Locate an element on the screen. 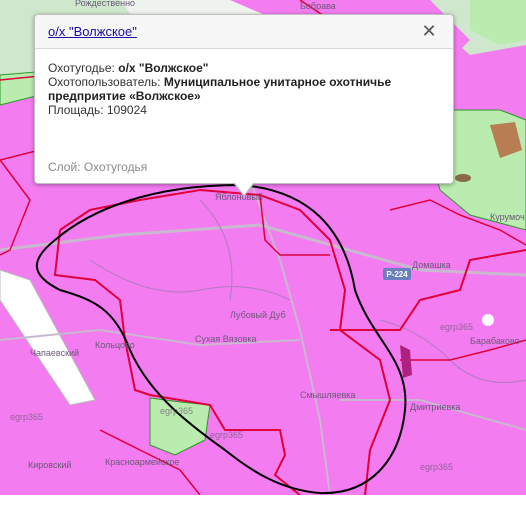 This screenshot has height=509, width=526. road-badge: Р-224 is located at coordinates (397, 274).